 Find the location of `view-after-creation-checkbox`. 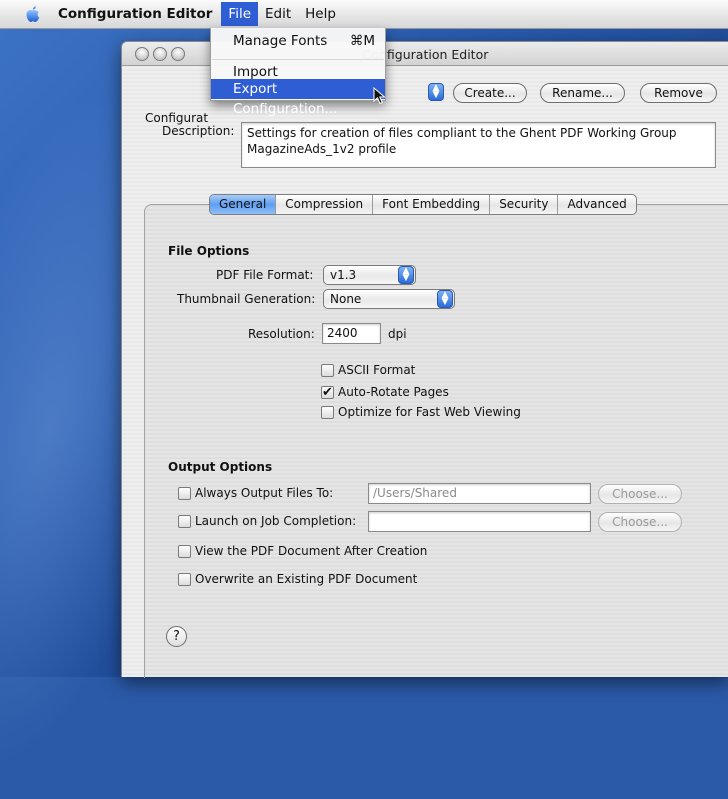

view-after-creation-checkbox is located at coordinates (184, 551).